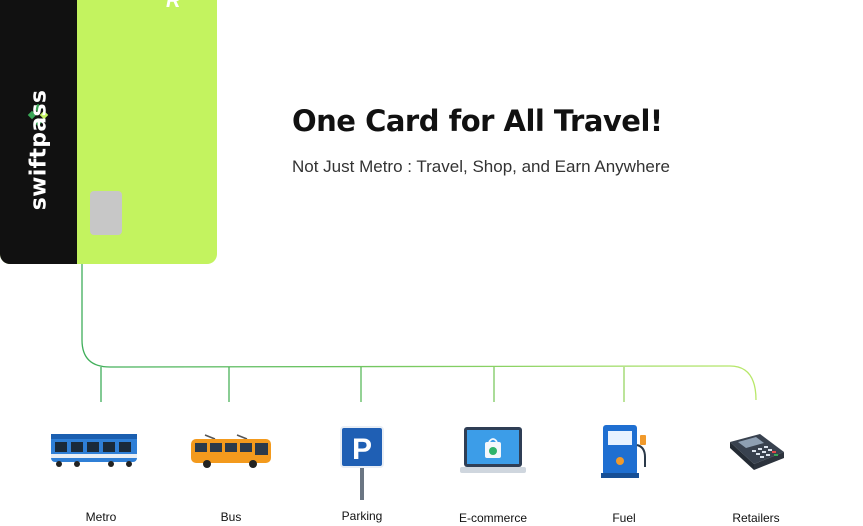 The width and height of the screenshot is (863, 526). I want to click on metro-train-icon, so click(94, 450).